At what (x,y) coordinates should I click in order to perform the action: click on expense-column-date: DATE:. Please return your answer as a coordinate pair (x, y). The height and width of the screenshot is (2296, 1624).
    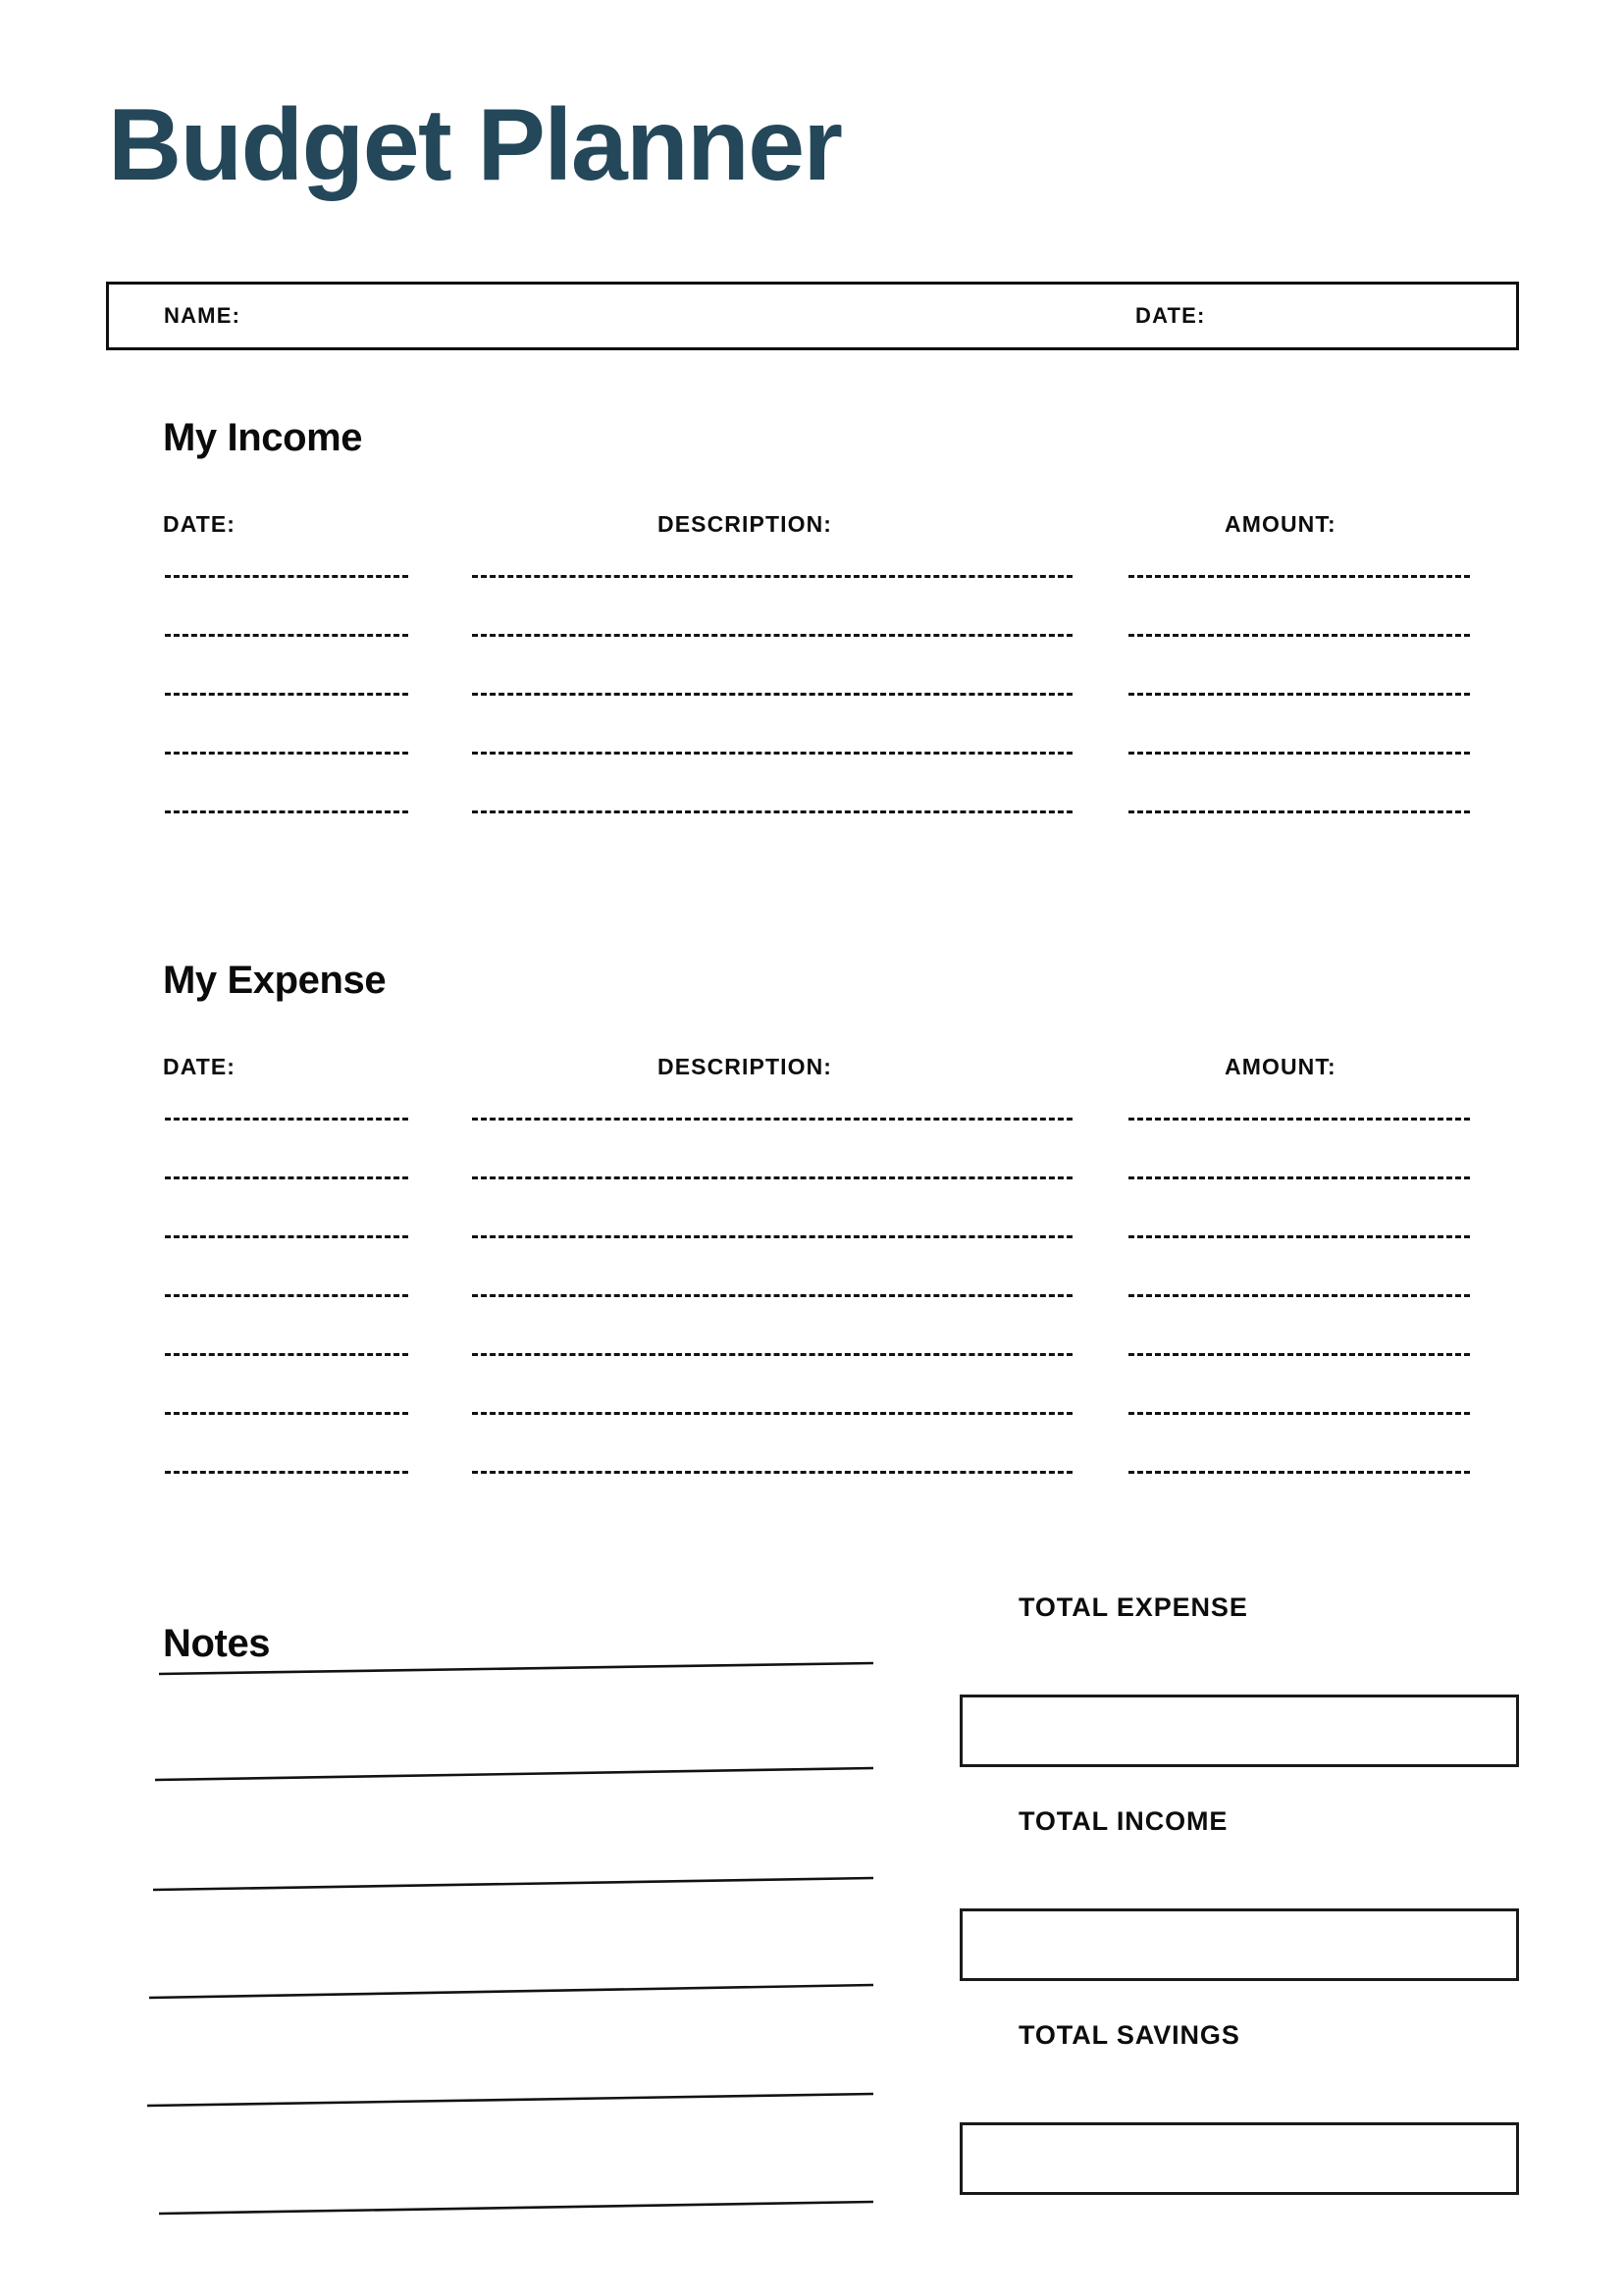
    Looking at the image, I should click on (199, 1066).